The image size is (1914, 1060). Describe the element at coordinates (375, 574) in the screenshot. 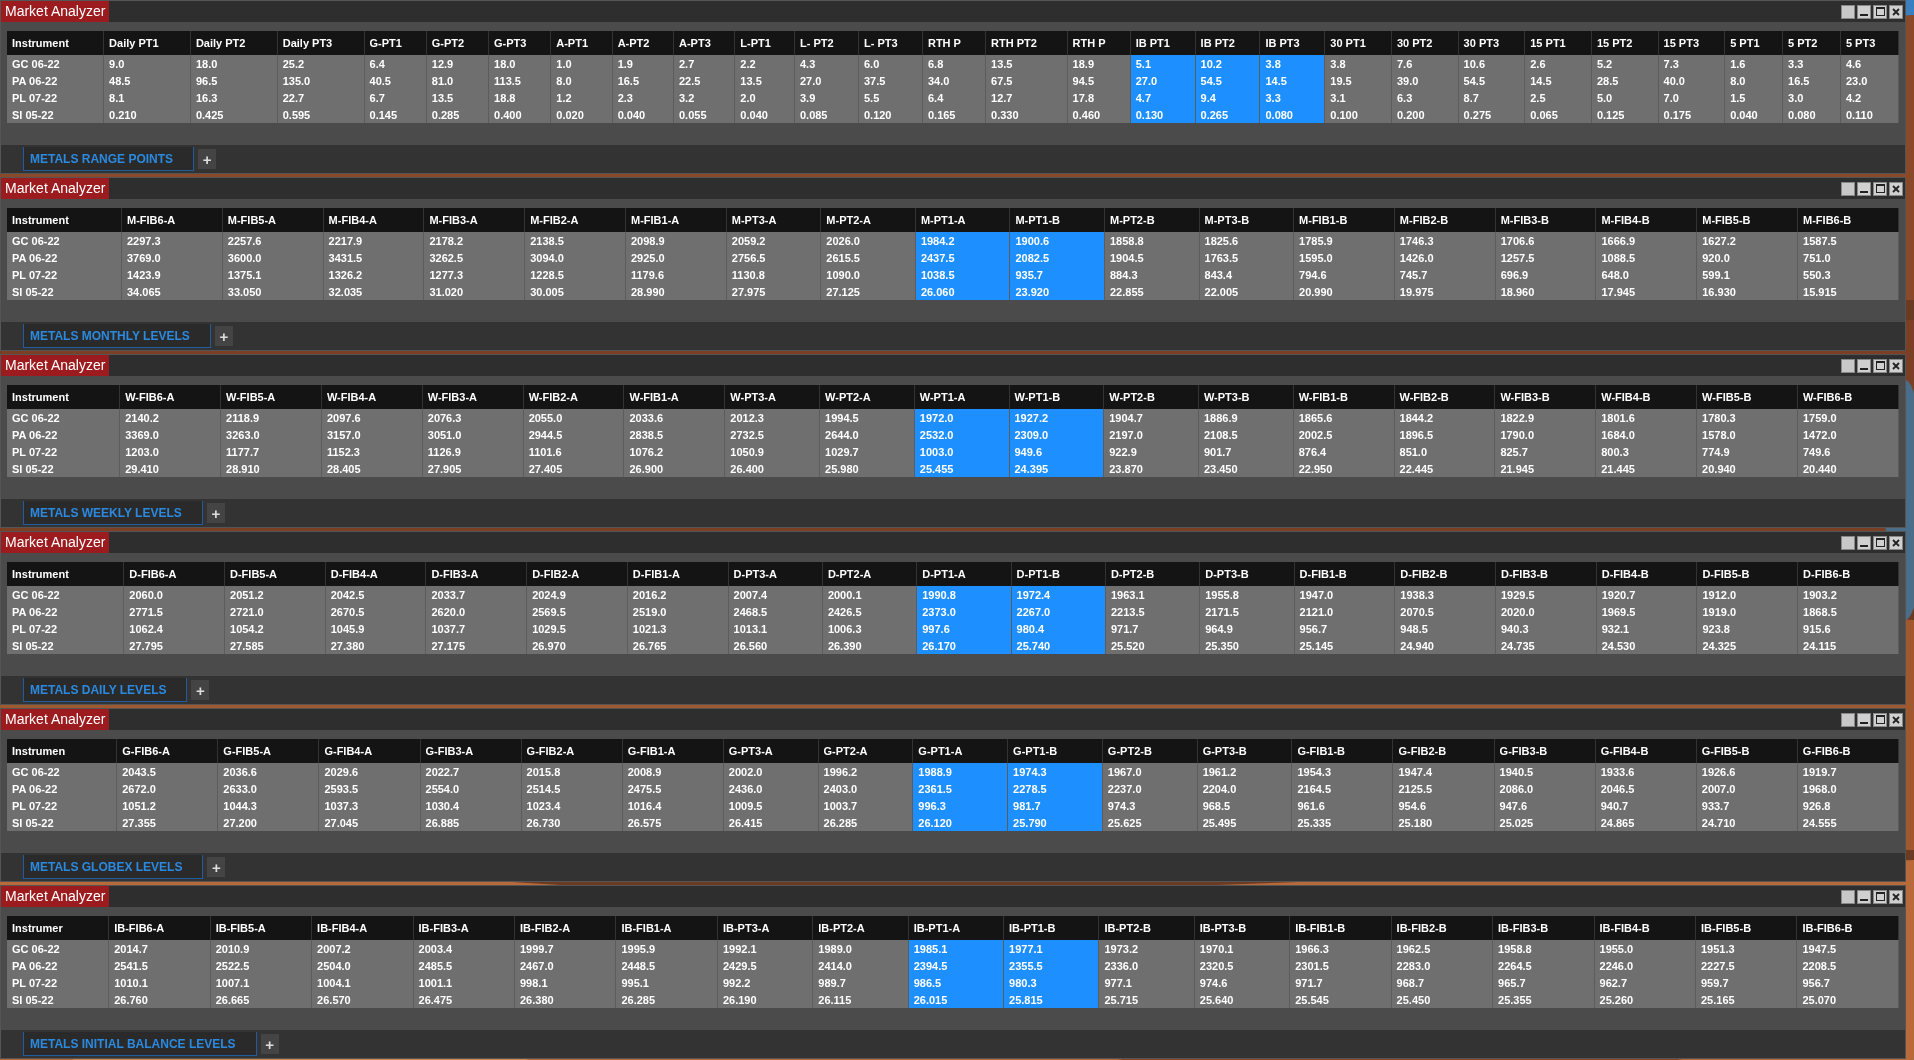

I see `column-header: D-FIB4-A` at that location.